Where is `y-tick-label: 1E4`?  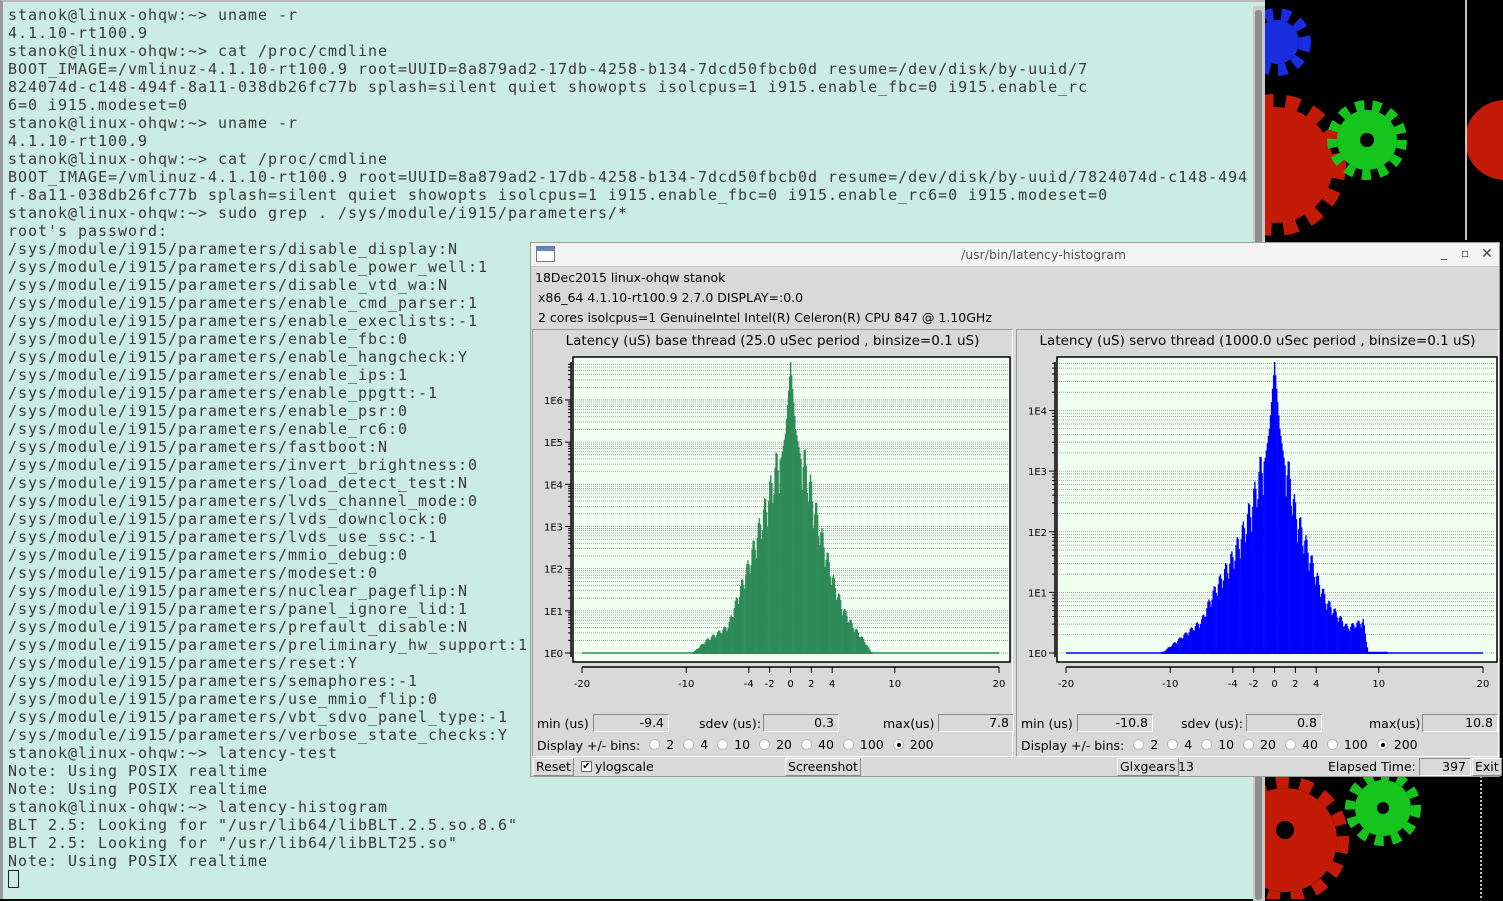 y-tick-label: 1E4 is located at coordinates (553, 485).